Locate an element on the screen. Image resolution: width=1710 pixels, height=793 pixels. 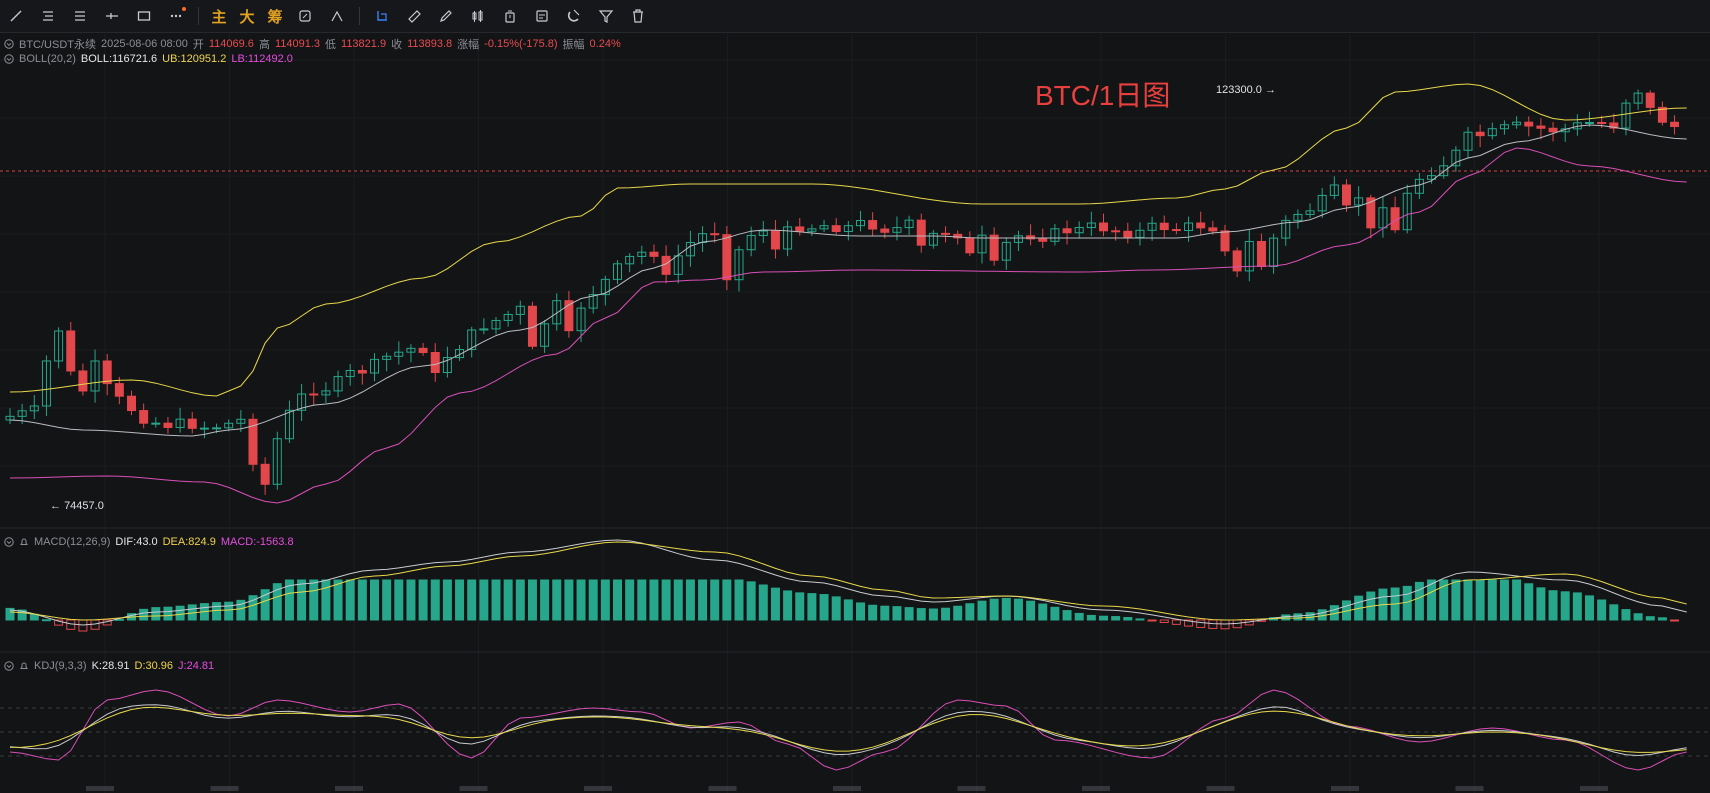
chart-settings-icon is located at coordinates (305, 16).